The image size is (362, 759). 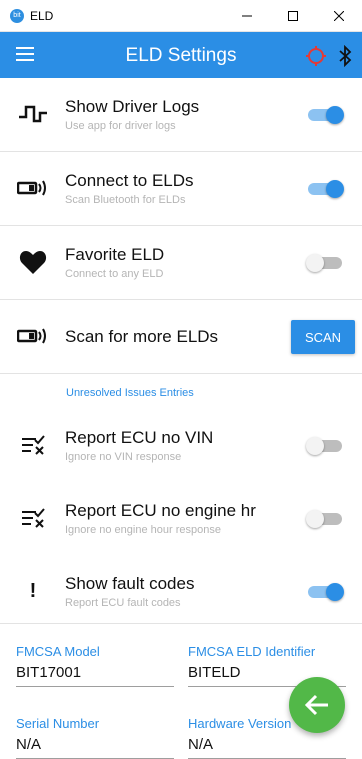 What do you see at coordinates (325, 519) in the screenshot?
I see `report-ecu-no-engine-hr-toggle` at bounding box center [325, 519].